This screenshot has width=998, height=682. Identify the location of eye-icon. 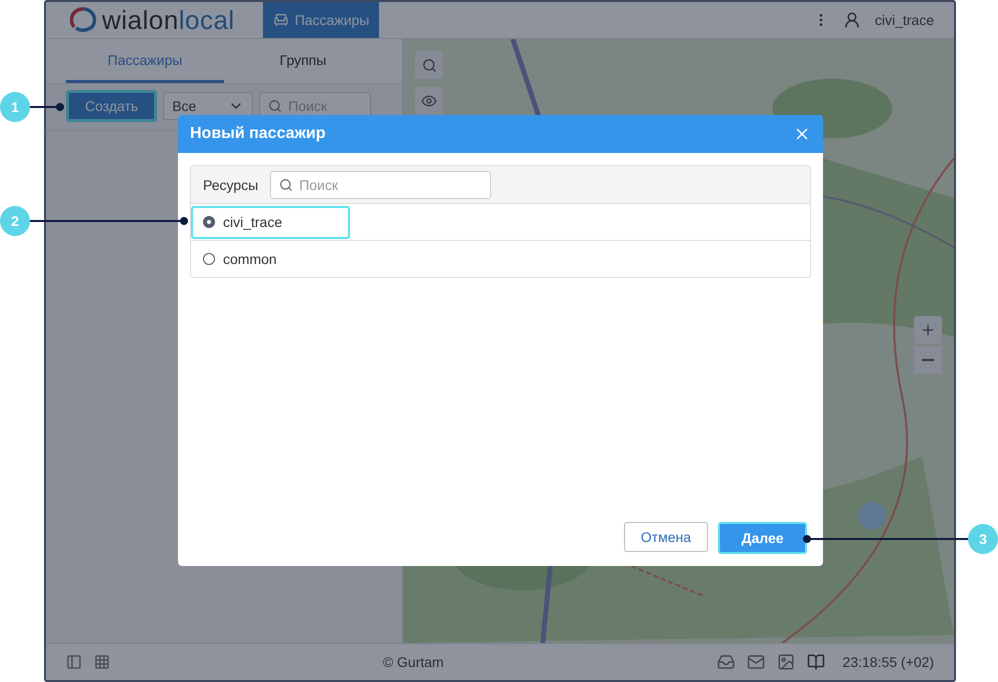
(429, 101).